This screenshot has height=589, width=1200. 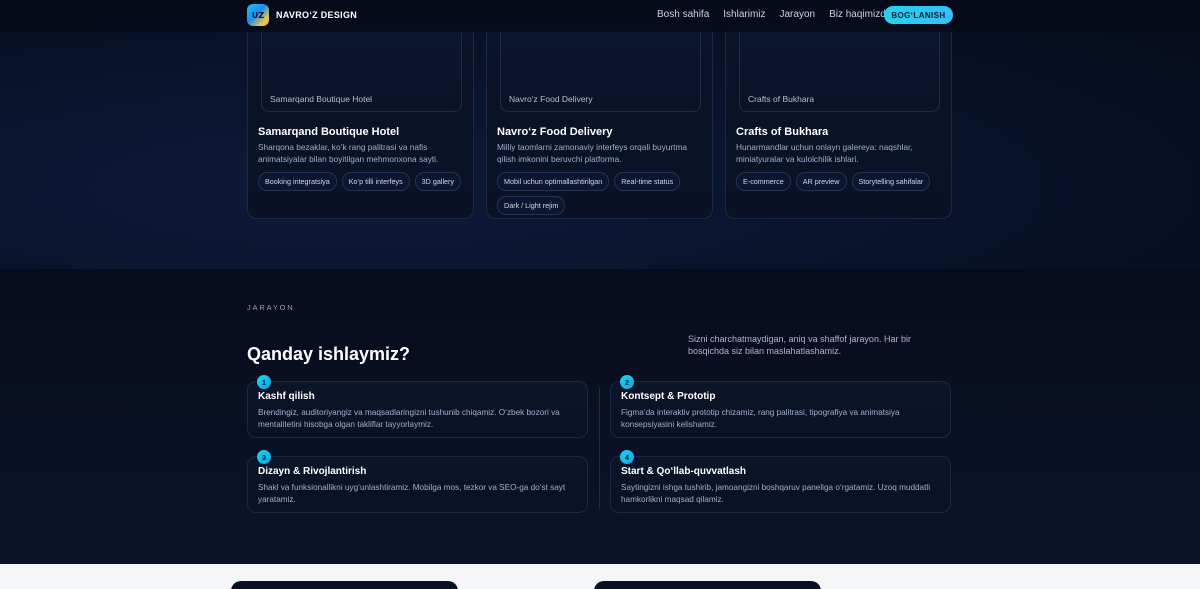 What do you see at coordinates (668, 396) in the screenshot?
I see `step-title: Kontsept & Prototip` at bounding box center [668, 396].